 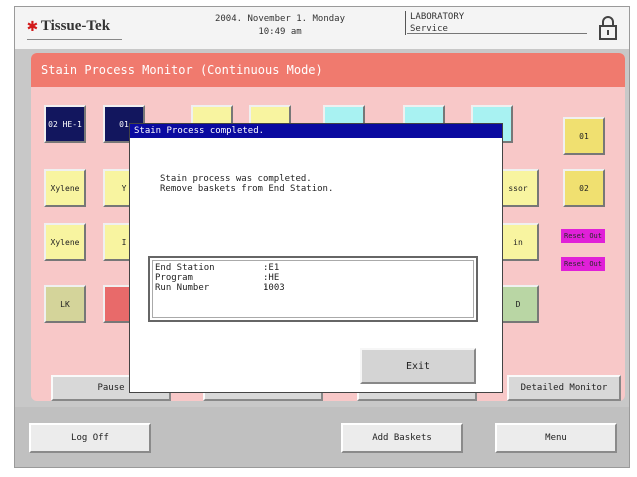 What do you see at coordinates (556, 438) in the screenshot?
I see `menu-button: Menu` at bounding box center [556, 438].